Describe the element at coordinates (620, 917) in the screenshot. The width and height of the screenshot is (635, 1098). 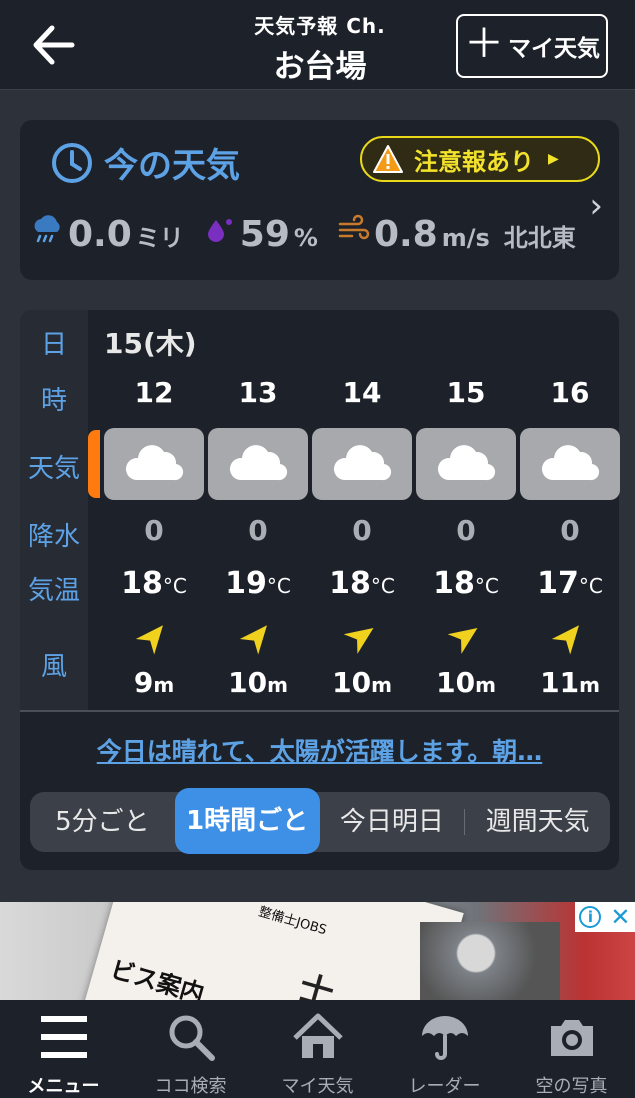
I see `ad-close-icon: ✕` at that location.